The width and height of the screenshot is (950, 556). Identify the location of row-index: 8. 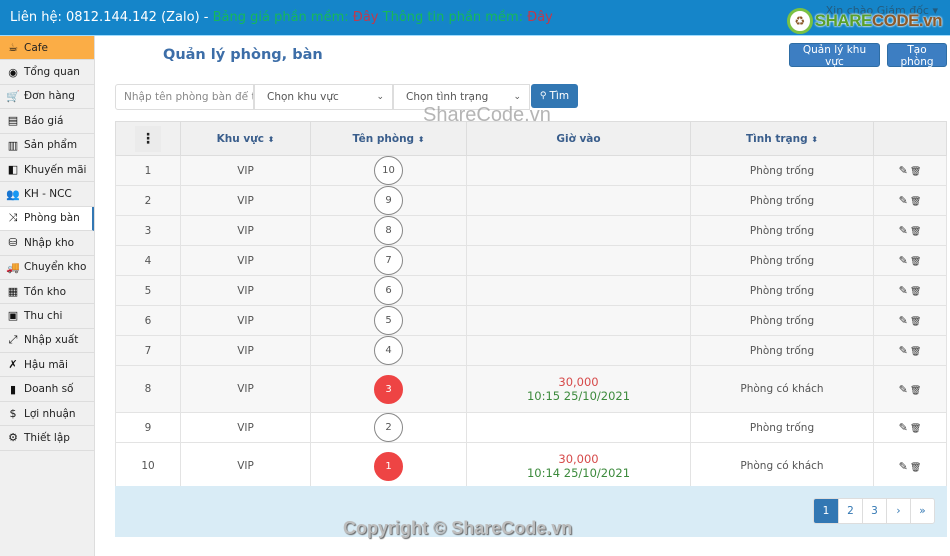
(148, 389).